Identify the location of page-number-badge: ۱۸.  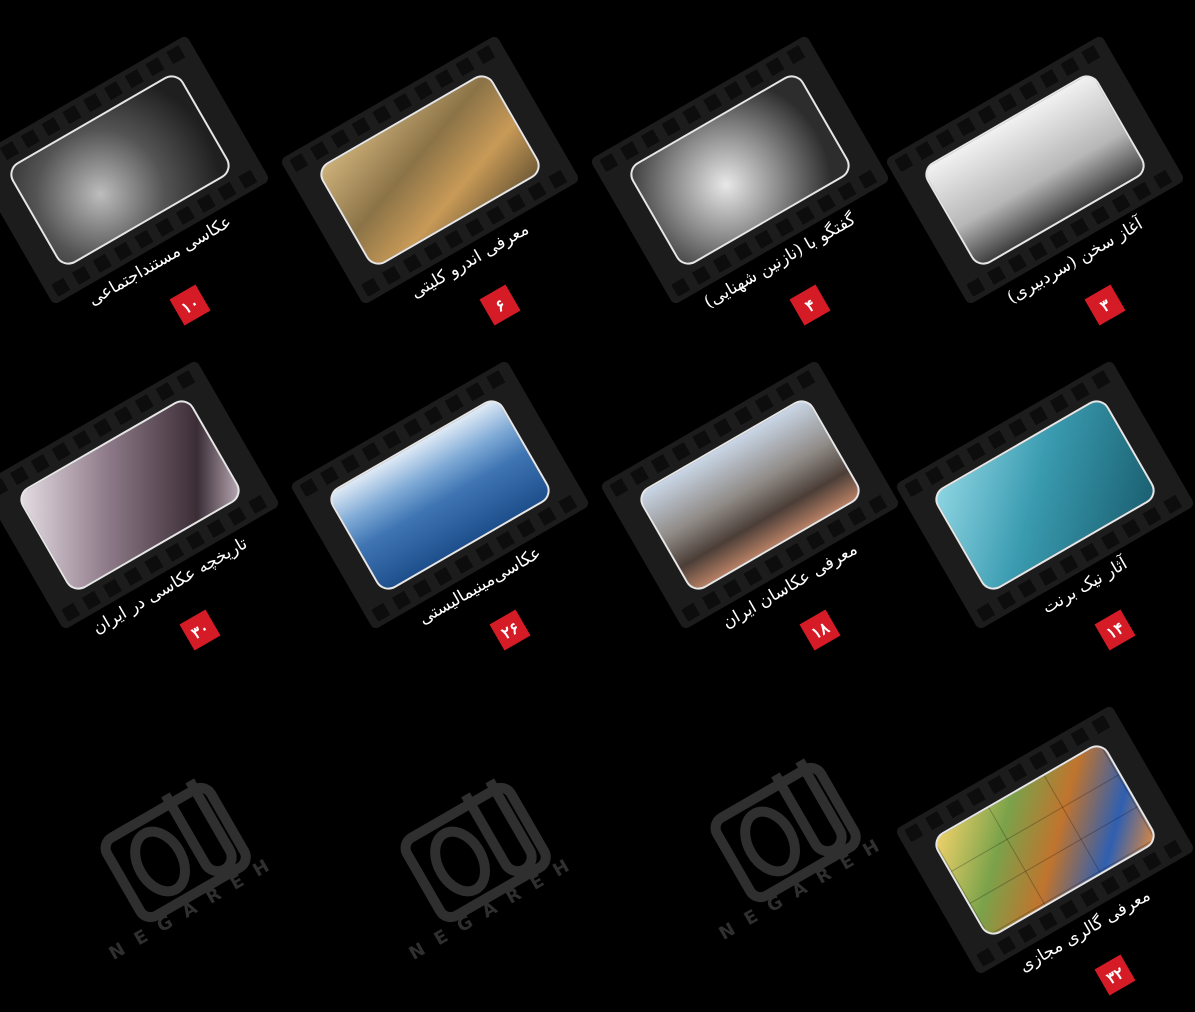
(820, 630).